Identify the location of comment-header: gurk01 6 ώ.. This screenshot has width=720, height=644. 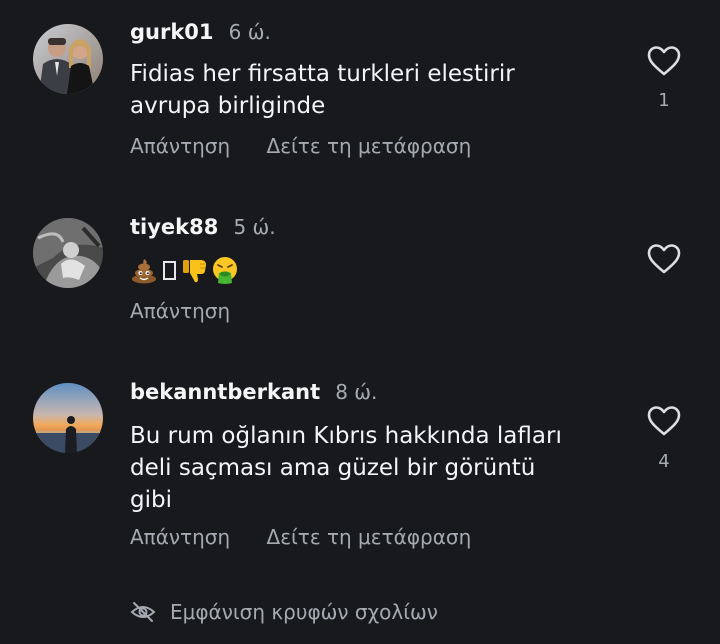
(200, 32).